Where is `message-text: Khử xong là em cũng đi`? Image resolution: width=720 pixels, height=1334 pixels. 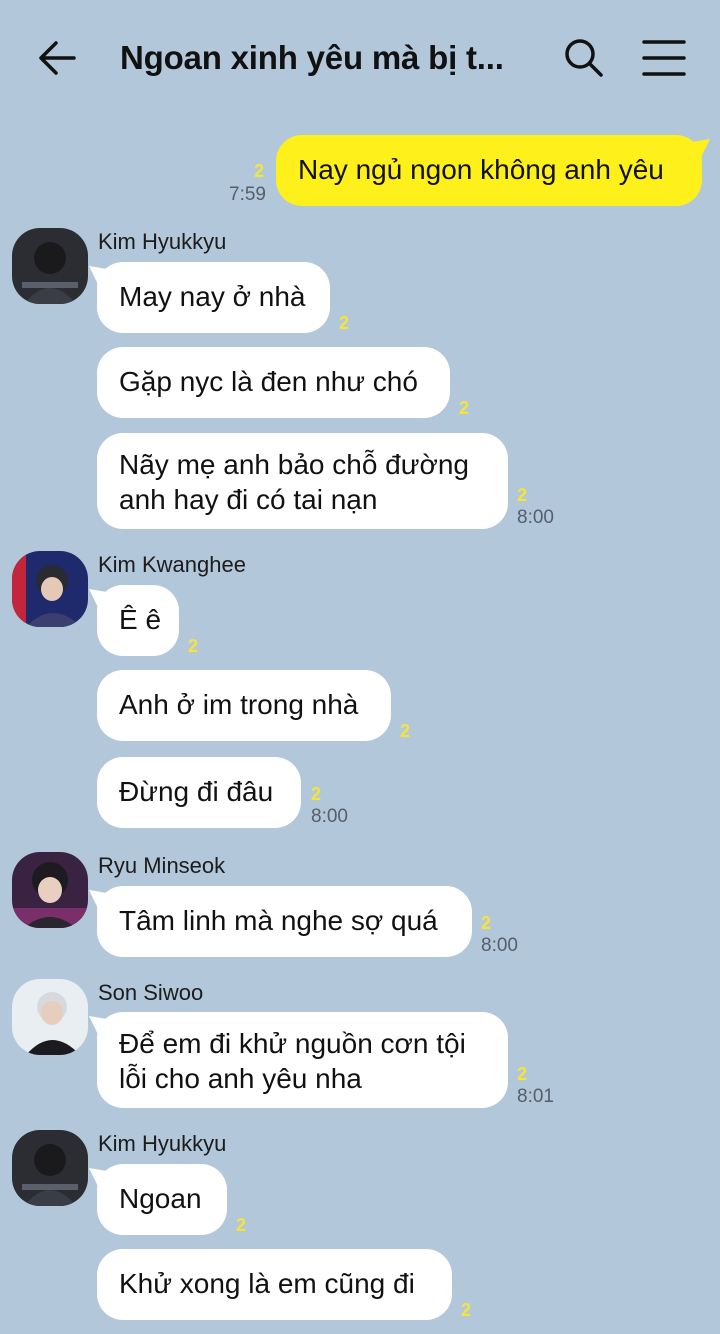
message-text: Khử xong là em cũng đi is located at coordinates (267, 1283).